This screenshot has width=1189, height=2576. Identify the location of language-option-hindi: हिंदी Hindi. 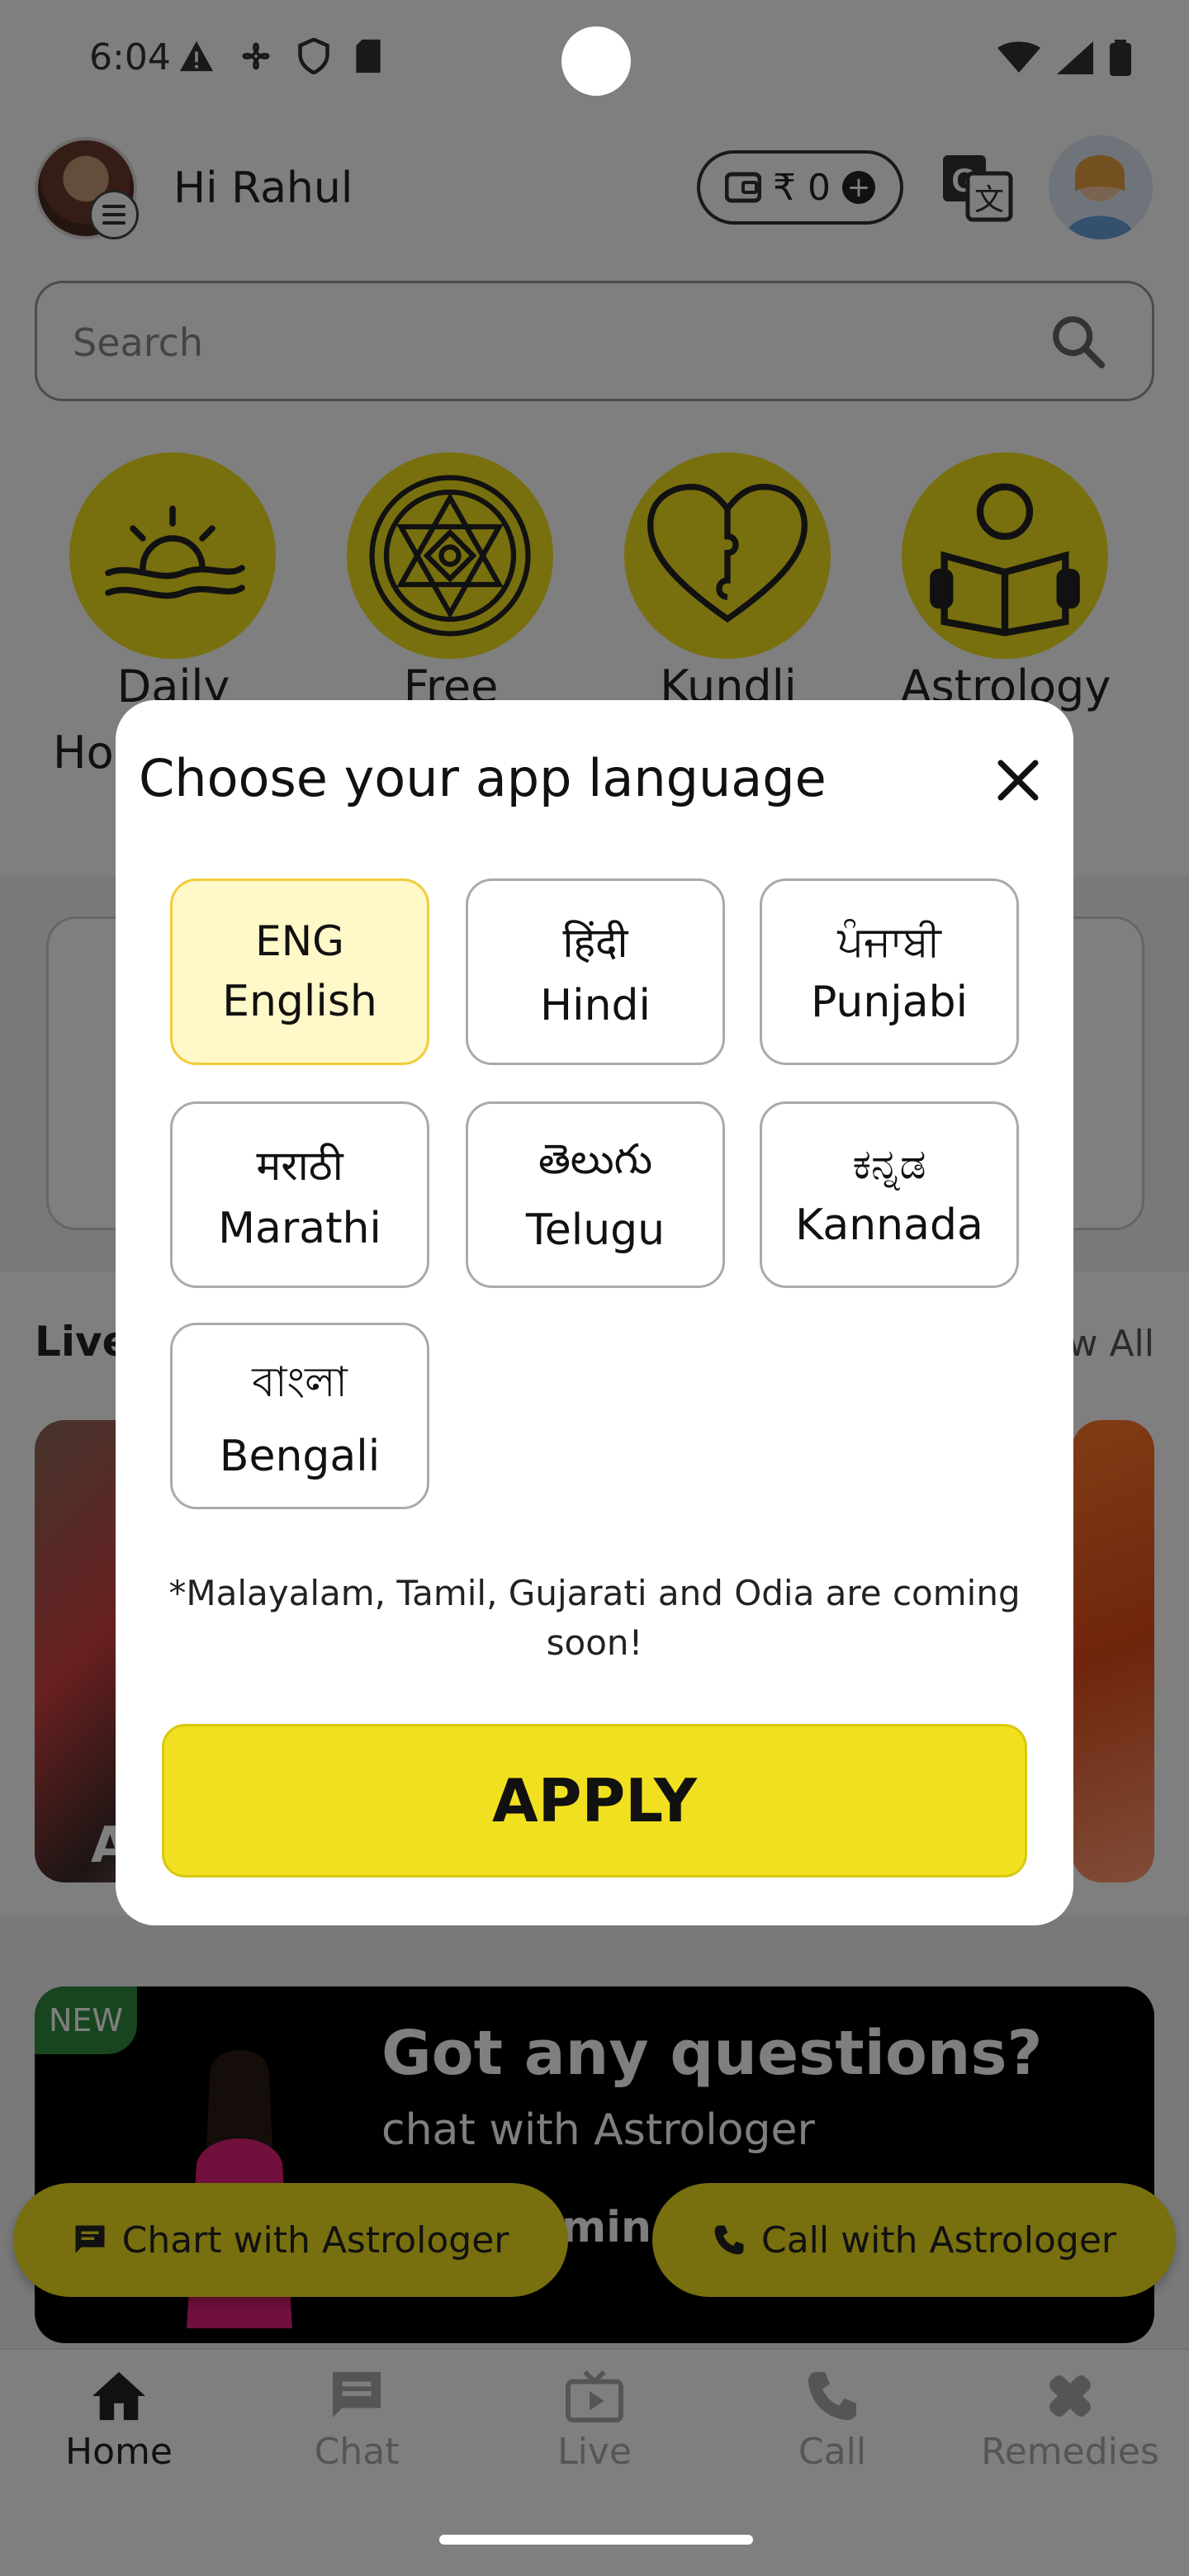
(595, 971).